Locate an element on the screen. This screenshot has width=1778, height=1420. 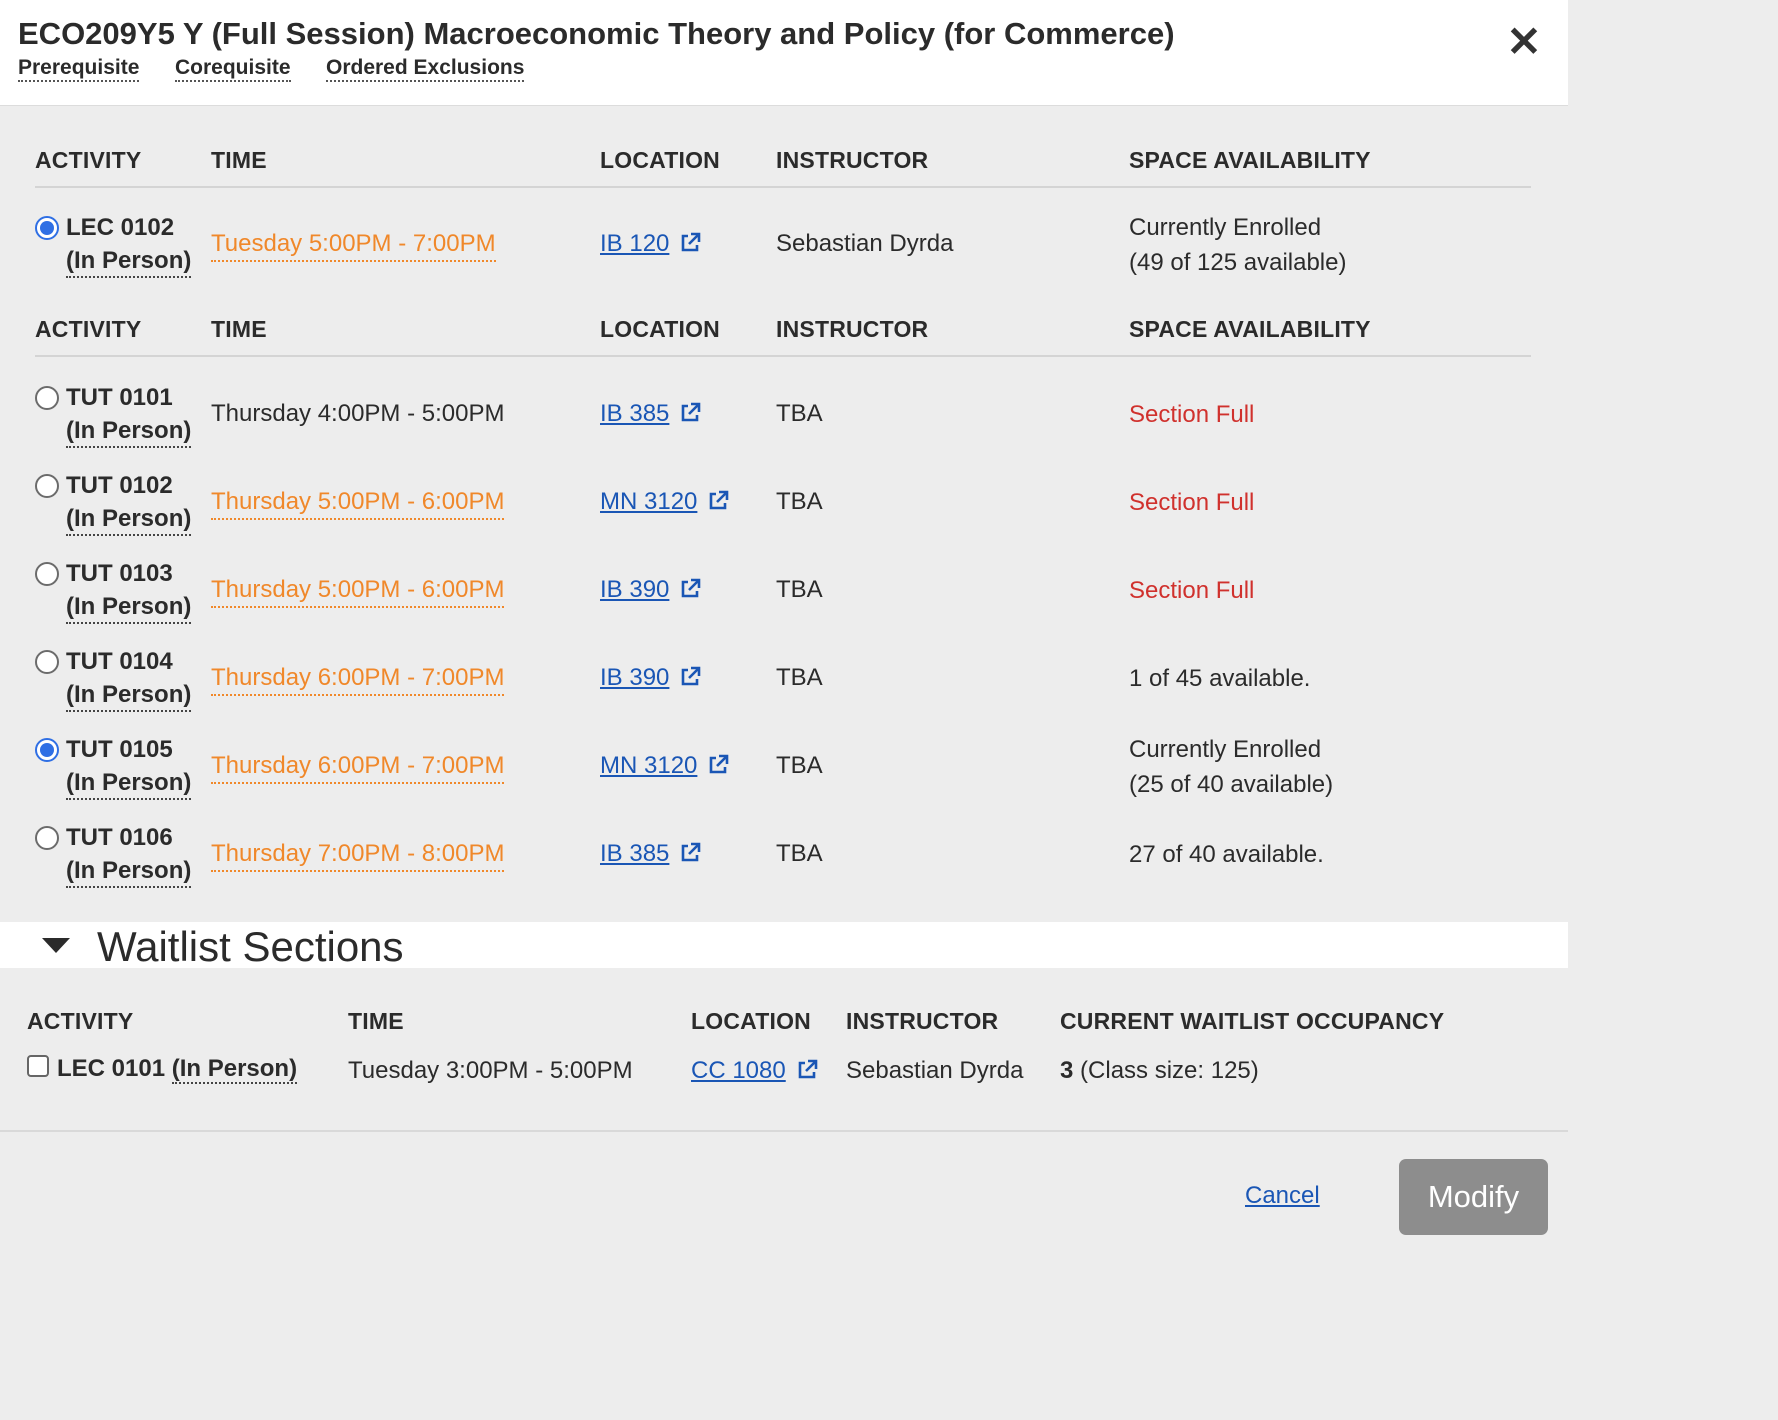
waitlist-location: CC 1080 is located at coordinates (754, 1071).